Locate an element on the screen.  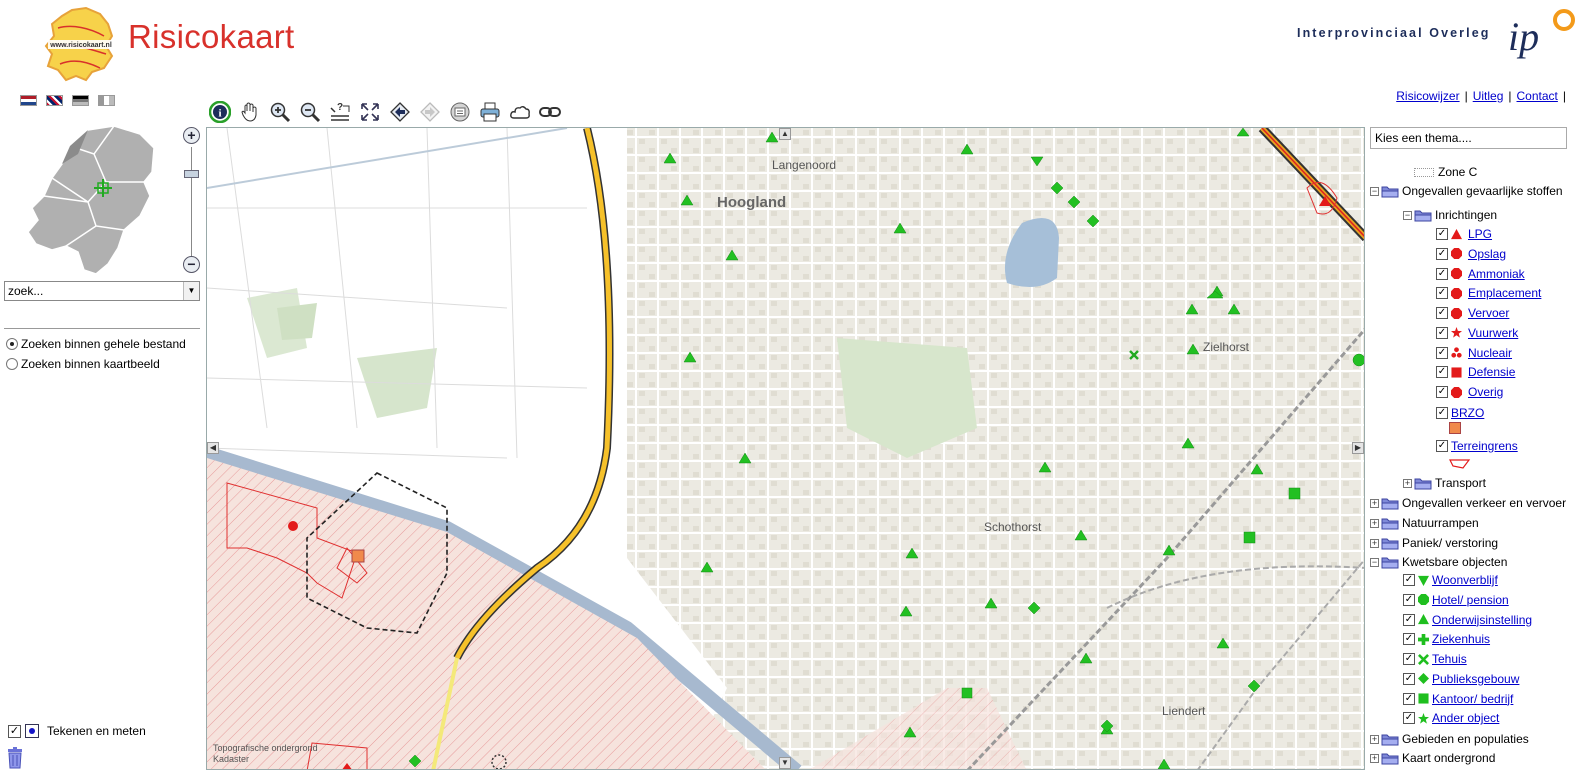
tool-forward is located at coordinates (429, 112).